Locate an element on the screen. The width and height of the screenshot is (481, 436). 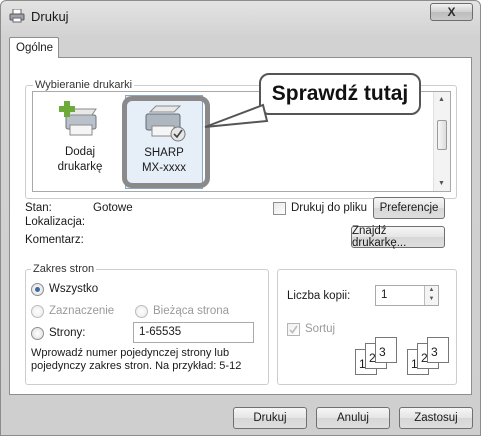
printer-icon is located at coordinates (17, 15).